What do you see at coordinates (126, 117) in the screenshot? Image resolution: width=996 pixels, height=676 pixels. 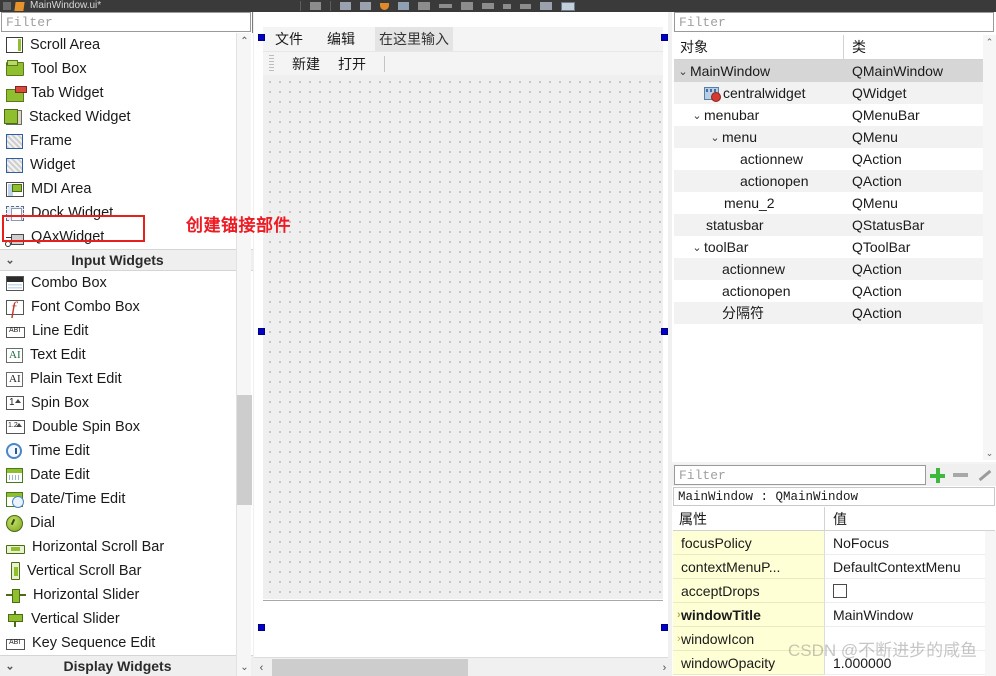 I see `widget-box-item: Stacked Widget` at bounding box center [126, 117].